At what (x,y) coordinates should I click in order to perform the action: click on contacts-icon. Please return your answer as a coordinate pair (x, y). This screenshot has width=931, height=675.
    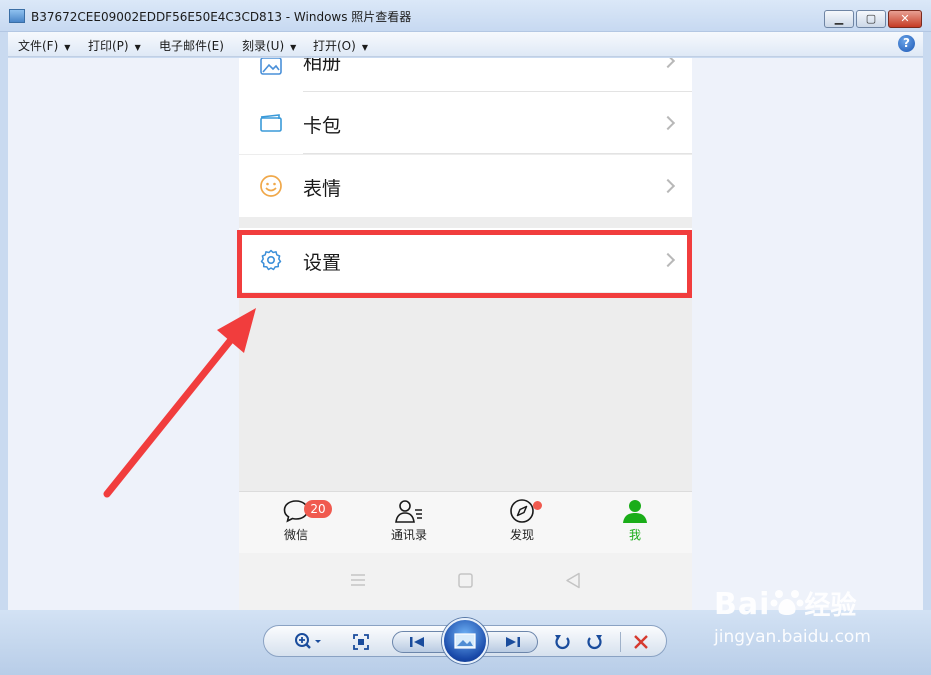
    Looking at the image, I should click on (408, 511).